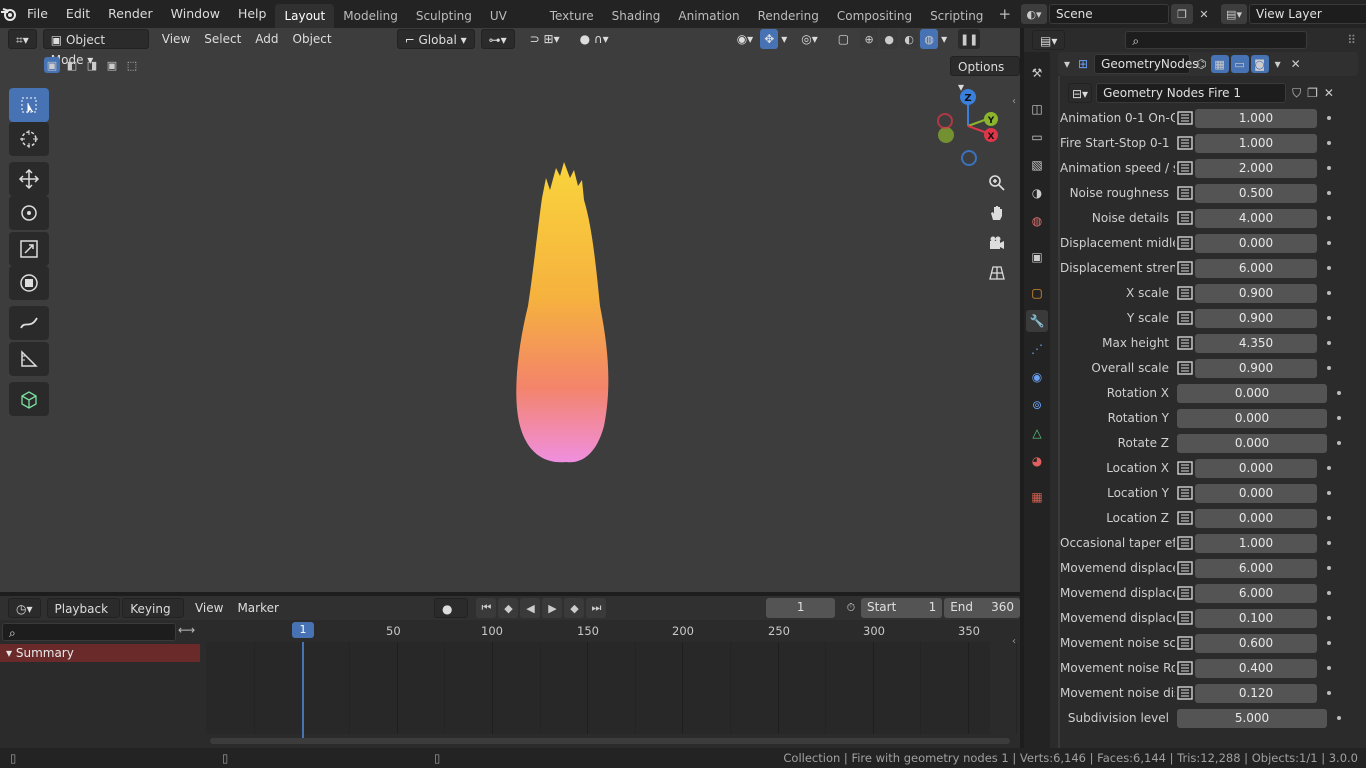  I want to click on object-tab-icon: ▢, so click(1037, 293).